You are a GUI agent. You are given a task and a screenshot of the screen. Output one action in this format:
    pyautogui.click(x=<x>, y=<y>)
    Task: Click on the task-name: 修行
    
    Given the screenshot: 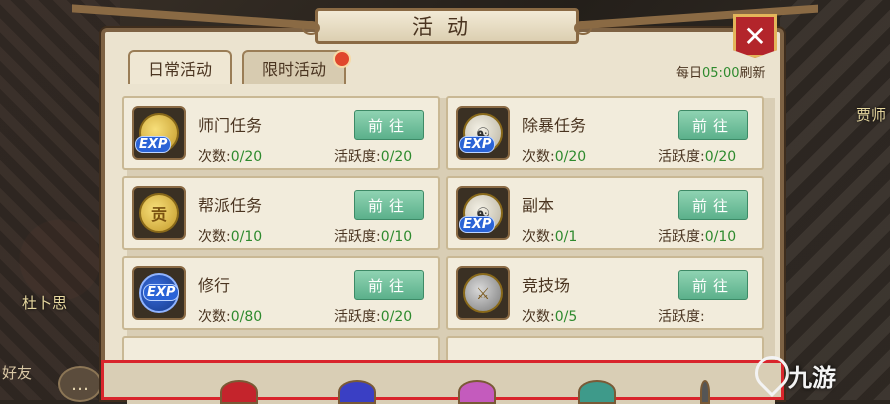 What is the action you would take?
    pyautogui.click(x=214, y=285)
    